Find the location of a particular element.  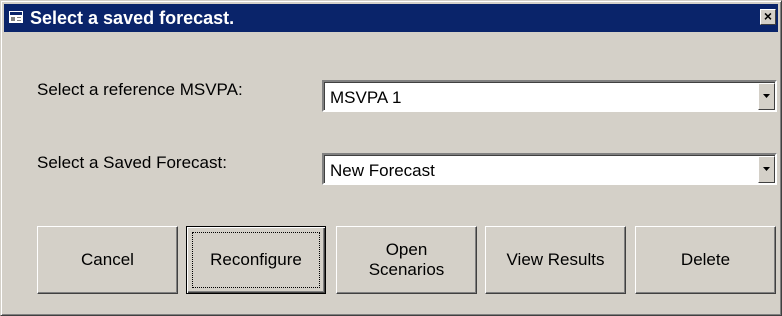

open-scenarios-button: Open Scenarios is located at coordinates (406, 260).